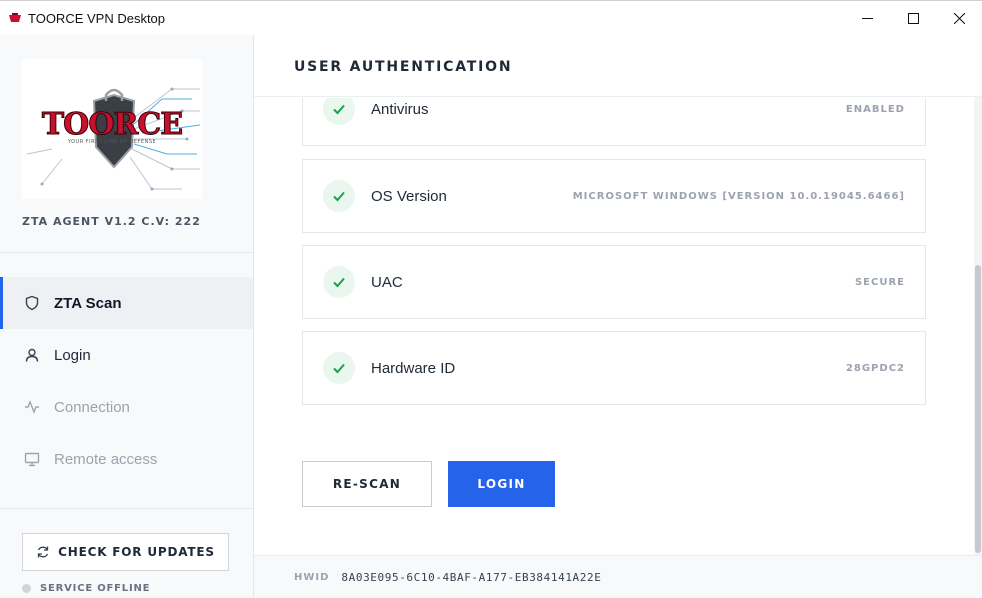 The height and width of the screenshot is (598, 982). I want to click on update-button-label: CHECK FOR UPDATES, so click(136, 552).